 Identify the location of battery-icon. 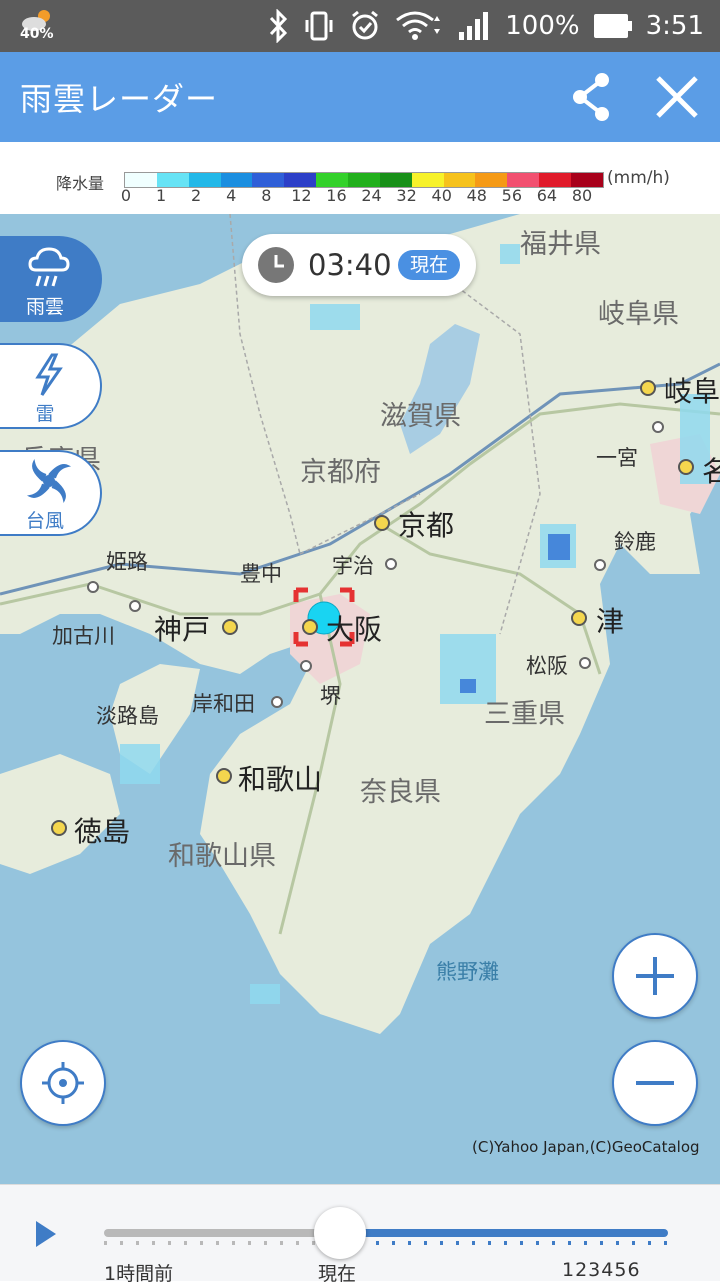
(612, 26).